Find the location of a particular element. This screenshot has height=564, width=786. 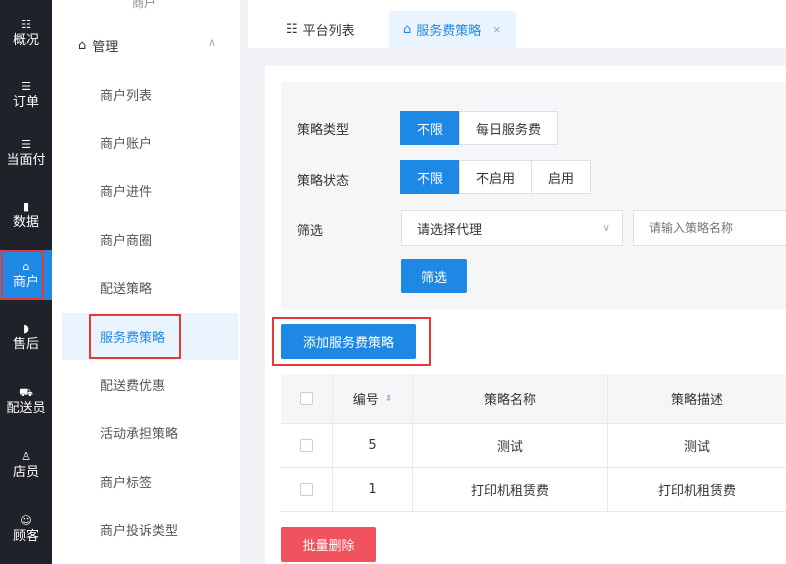

nav-overview: ☷ 概况 is located at coordinates (26, 33).